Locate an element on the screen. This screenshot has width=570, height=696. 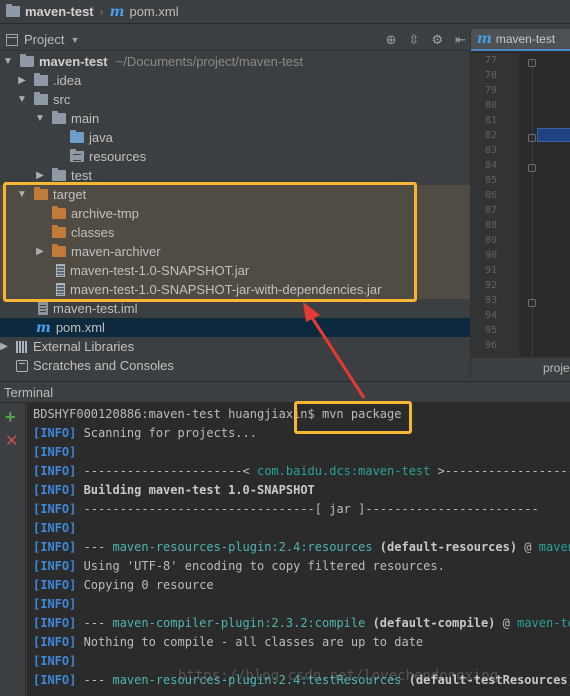
arrow-line is located at coordinates (337, 357).